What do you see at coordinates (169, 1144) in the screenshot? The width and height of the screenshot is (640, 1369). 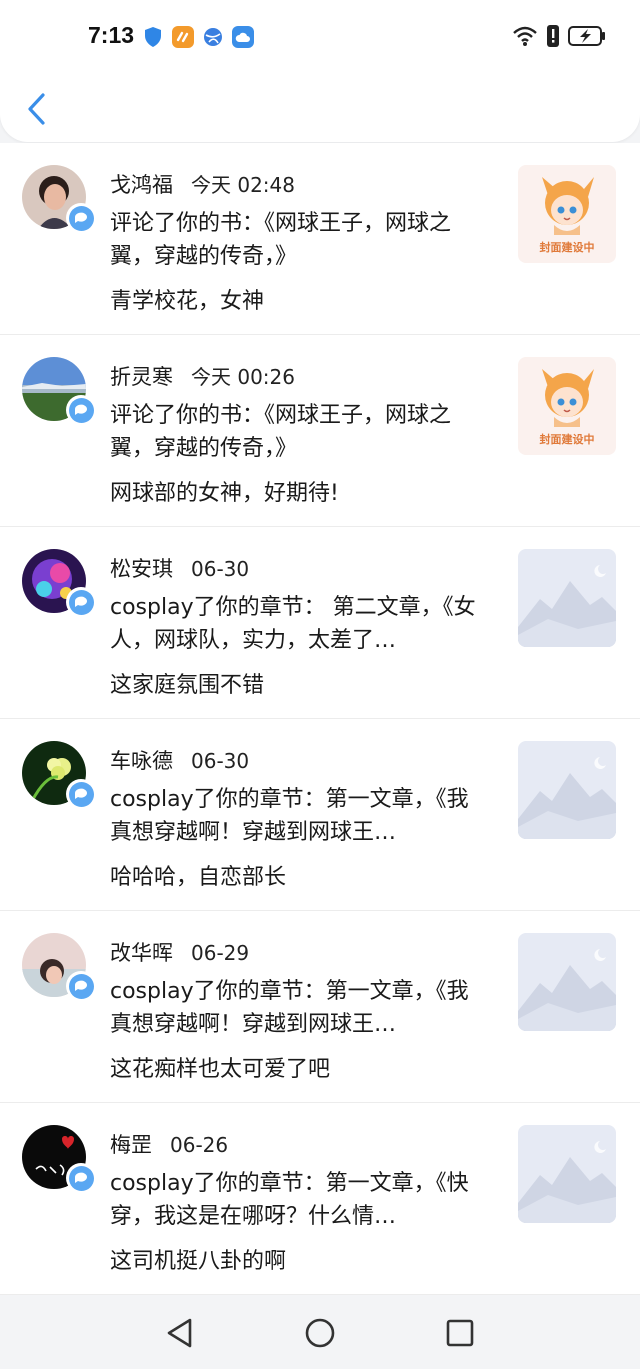 I see `name-line: 梅罡 06-26` at bounding box center [169, 1144].